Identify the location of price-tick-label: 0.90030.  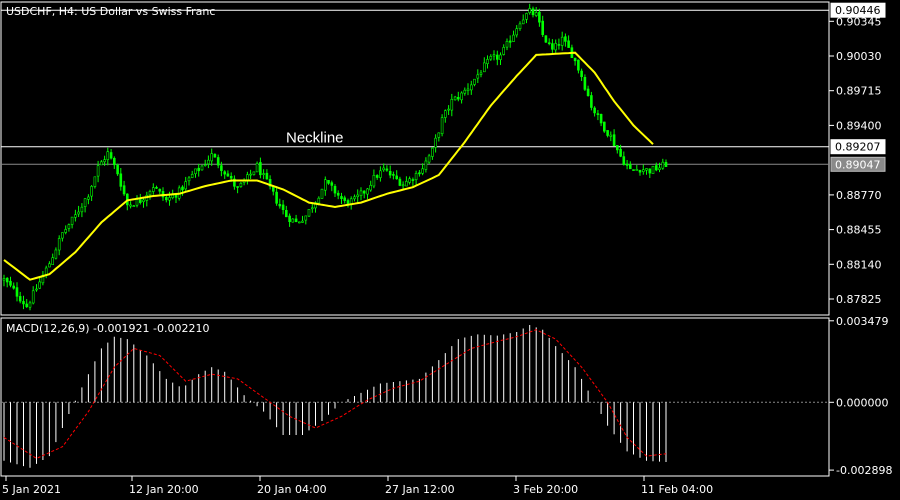
(859, 56).